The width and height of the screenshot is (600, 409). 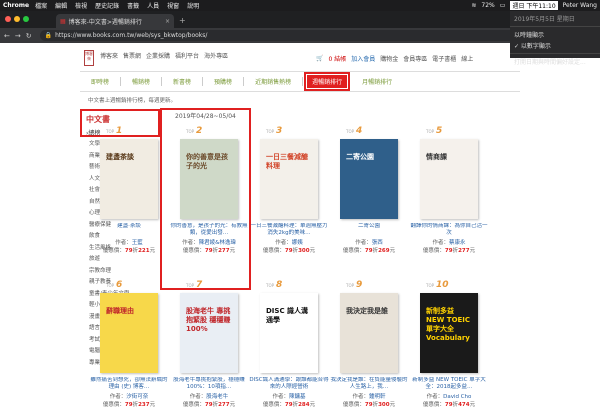 What do you see at coordinates (115, 21) in the screenshot?
I see `browser-tab: ▦ 博客來-中文書>週暢銷排行 ×` at bounding box center [115, 21].